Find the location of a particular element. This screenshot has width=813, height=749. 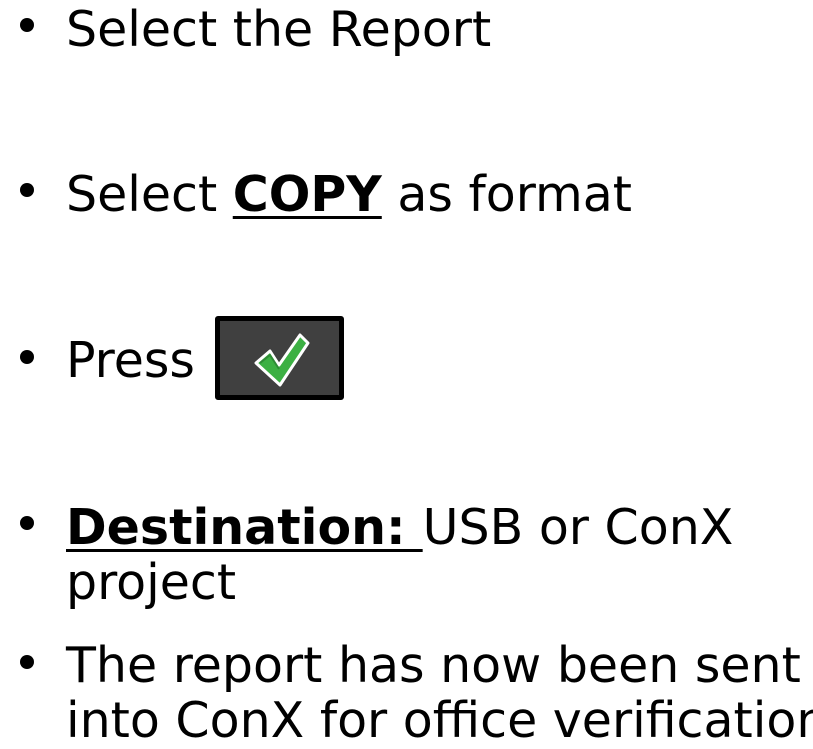

bullet-3-text: Press is located at coordinates (130, 360).